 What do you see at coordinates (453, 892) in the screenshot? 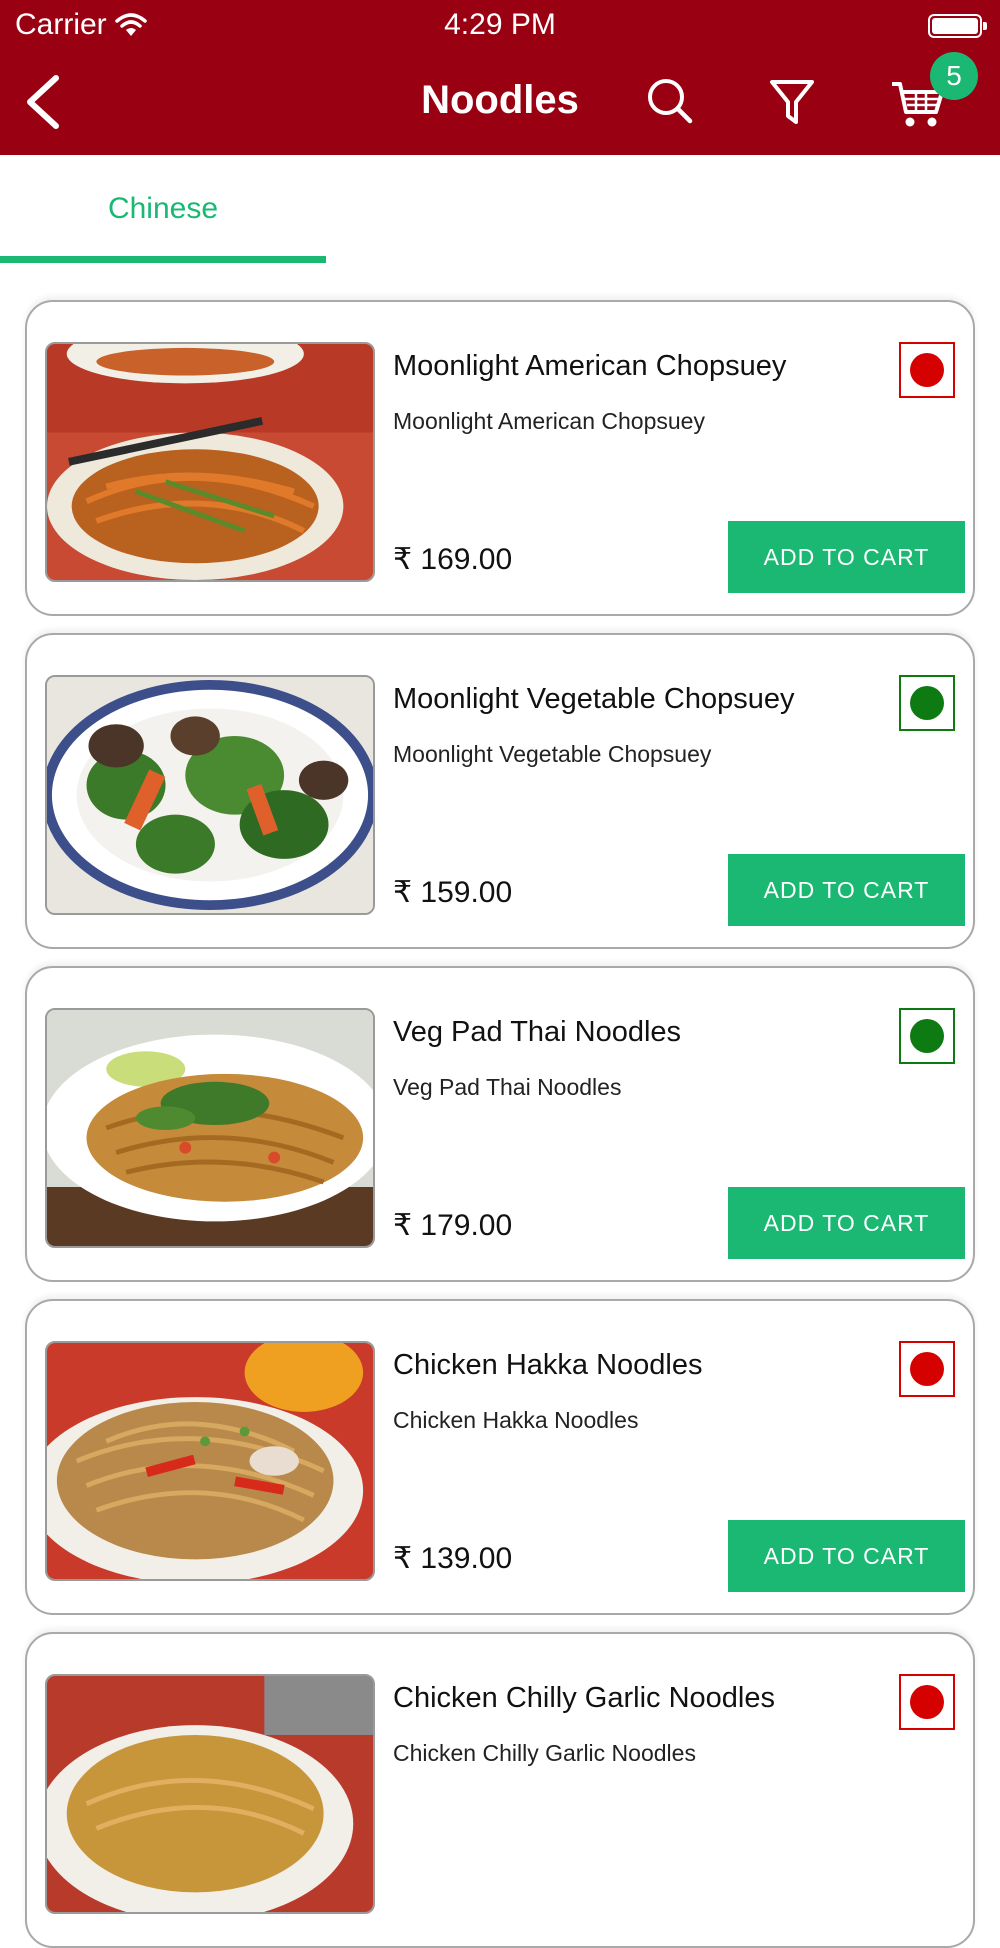
I see `product-price: ₹ 159.00` at bounding box center [453, 892].